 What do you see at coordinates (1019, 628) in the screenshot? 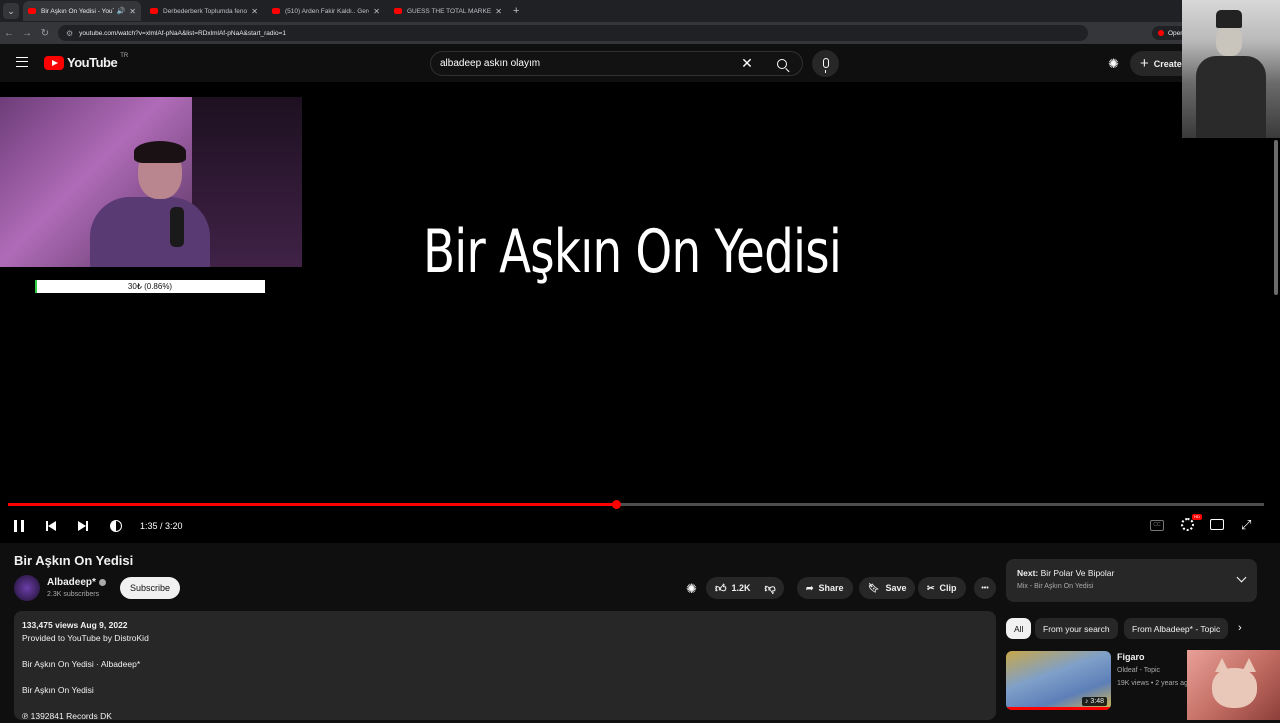
I see `chip-all: All` at bounding box center [1019, 628].